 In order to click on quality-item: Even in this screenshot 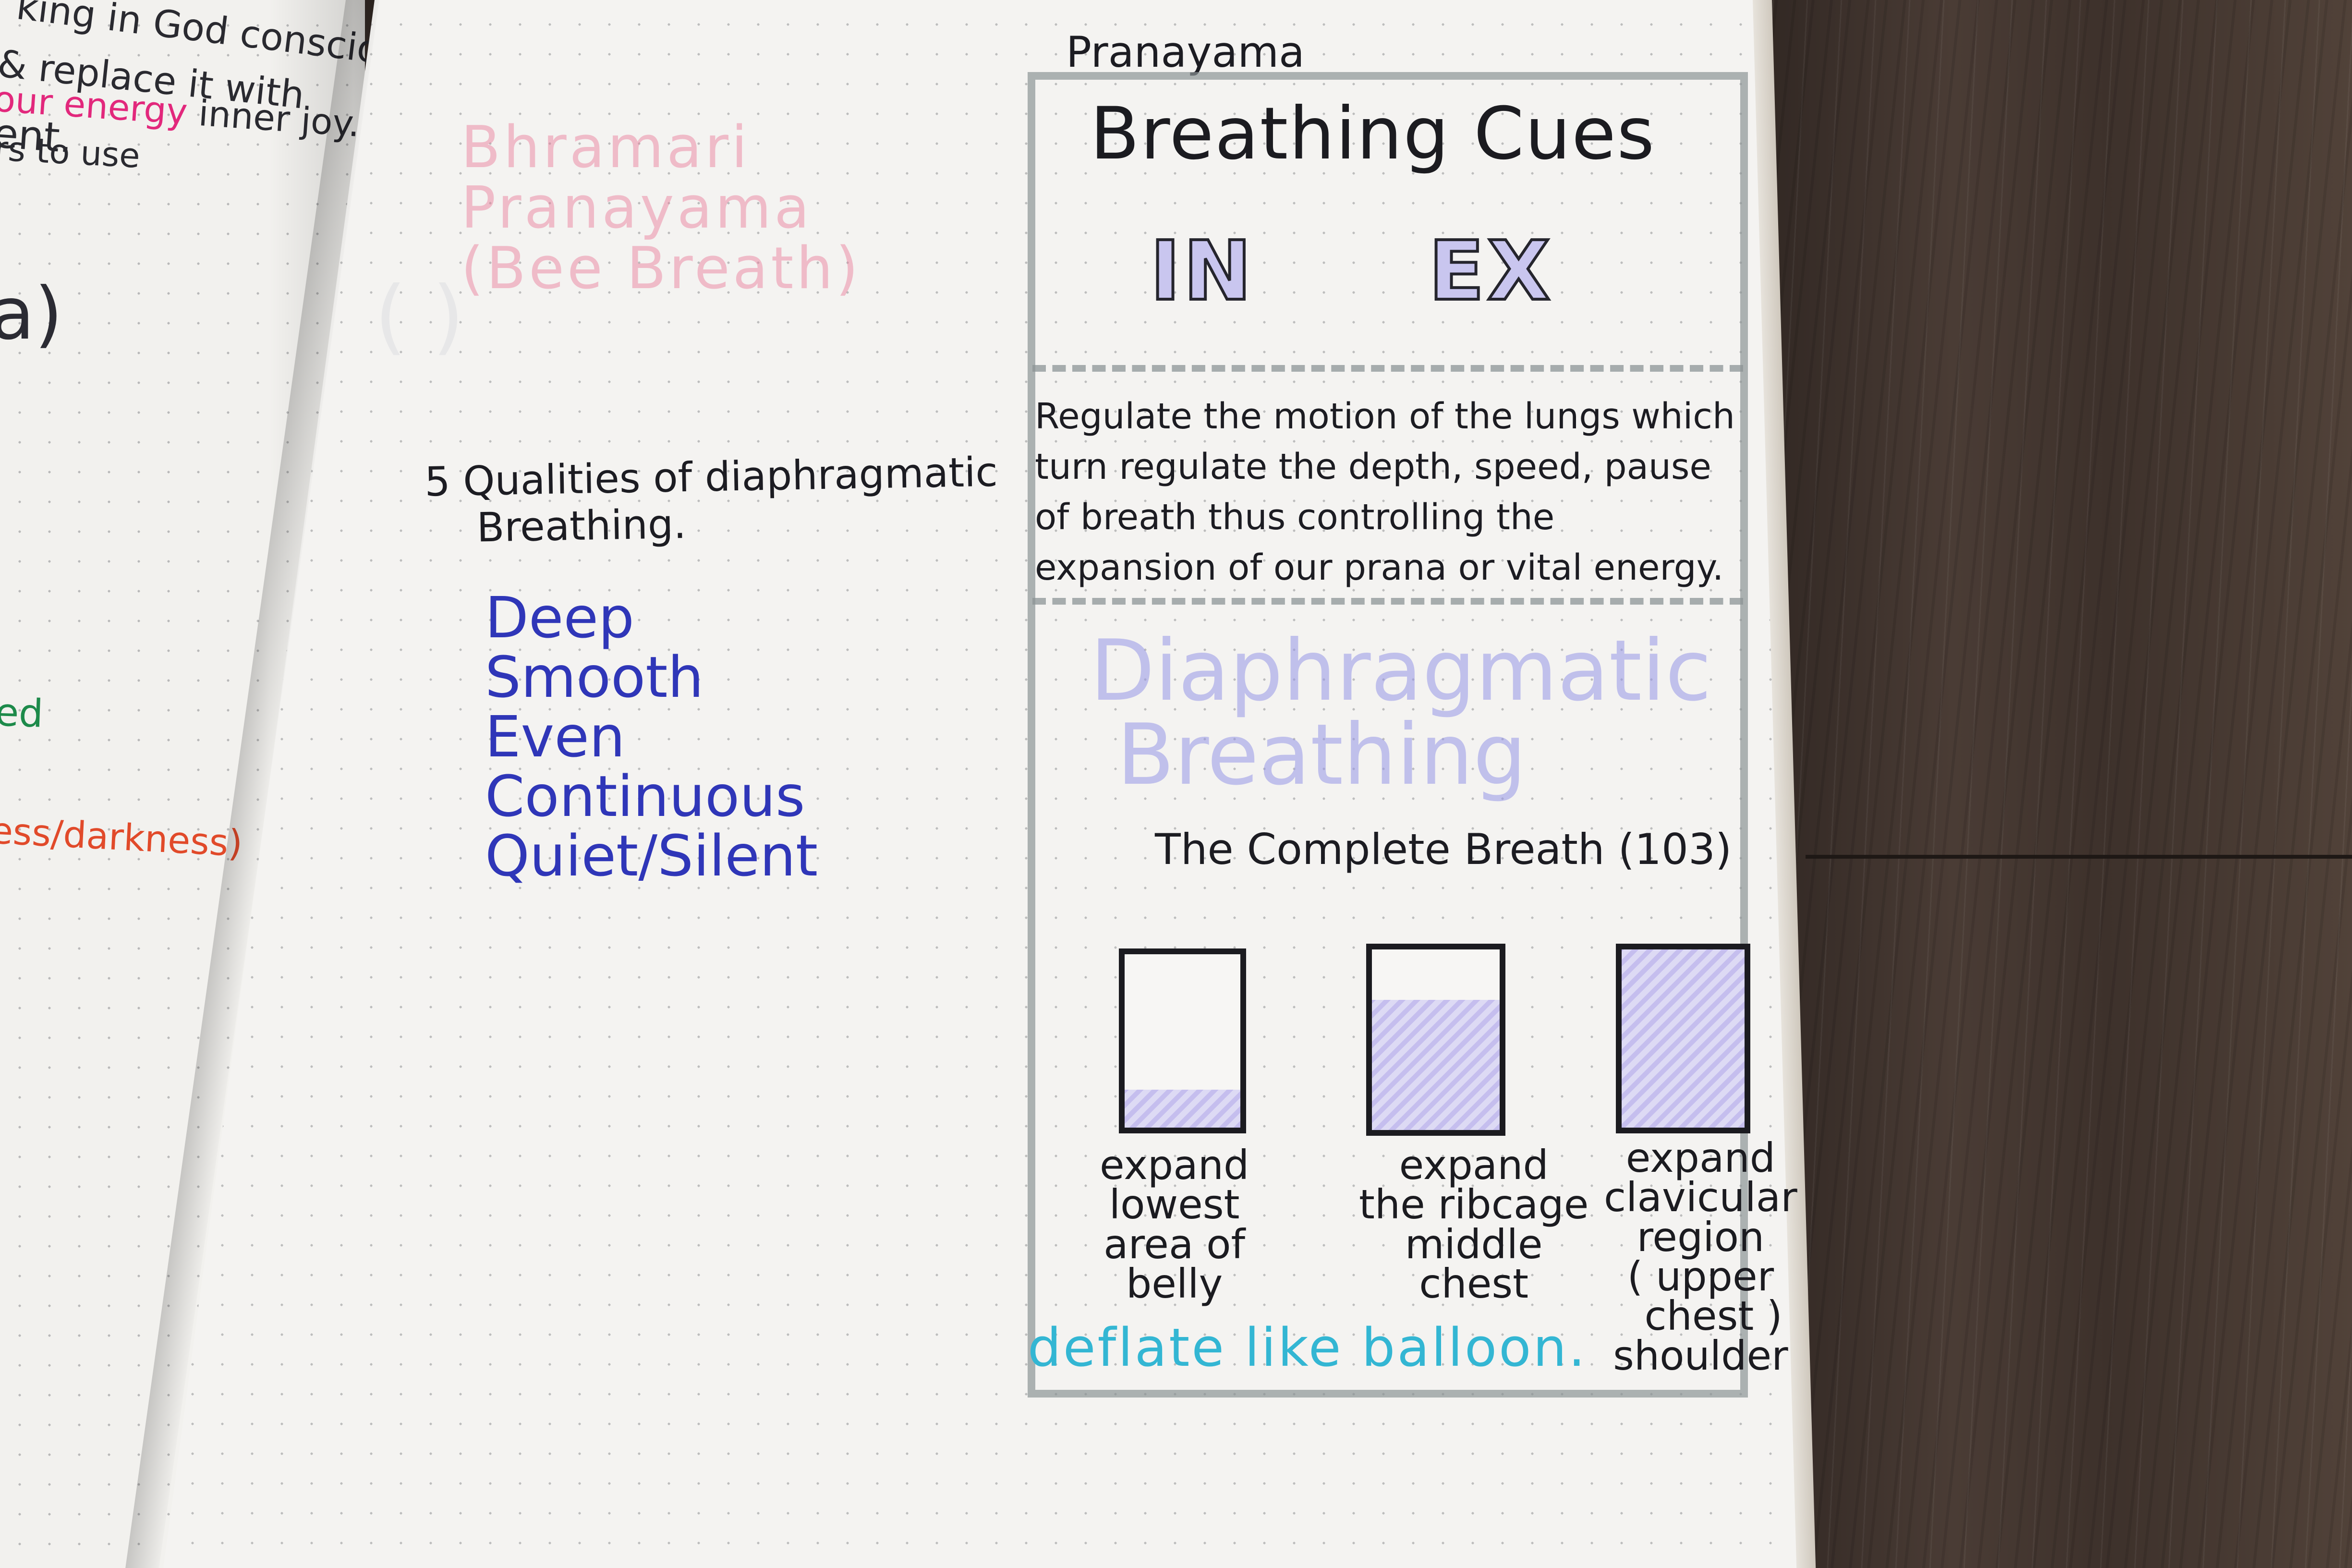, I will do `click(555, 736)`.